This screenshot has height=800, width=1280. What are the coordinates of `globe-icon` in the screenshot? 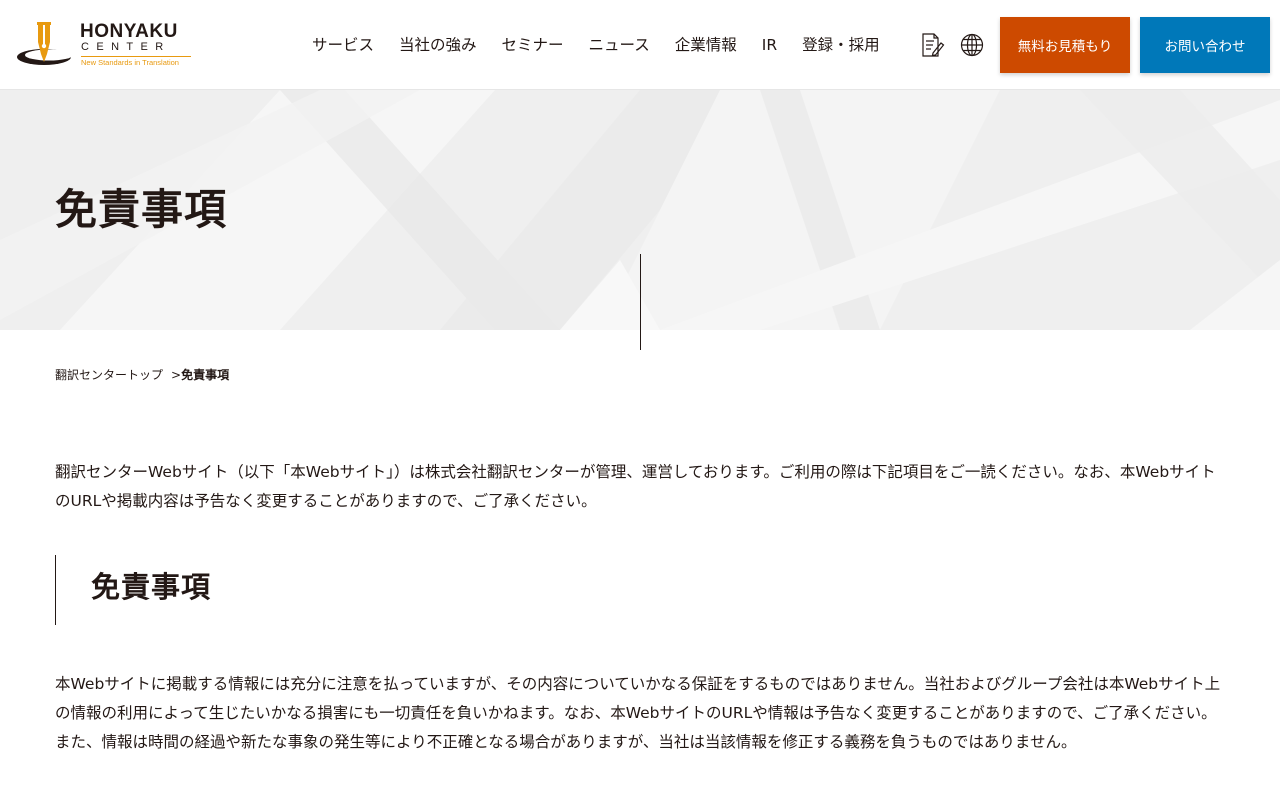 It's located at (972, 45).